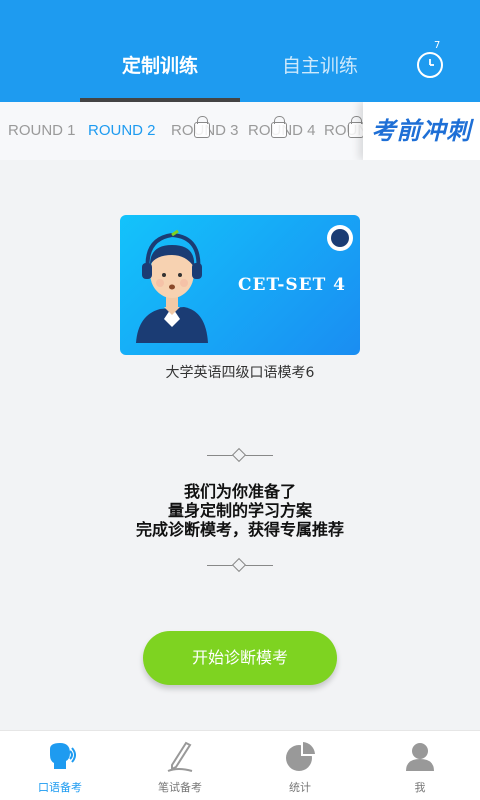 Image resolution: width=480 pixels, height=800 pixels. What do you see at coordinates (180, 787) in the screenshot?
I see `nav-label: 笔试备考` at bounding box center [180, 787].